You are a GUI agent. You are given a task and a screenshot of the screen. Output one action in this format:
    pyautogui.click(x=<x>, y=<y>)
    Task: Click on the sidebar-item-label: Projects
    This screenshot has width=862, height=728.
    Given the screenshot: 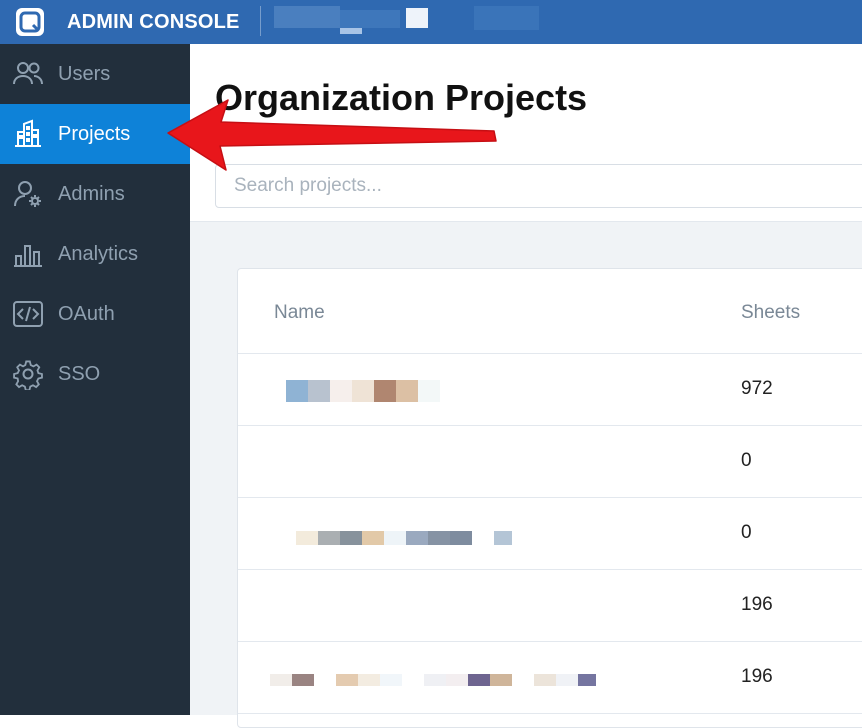 What is the action you would take?
    pyautogui.click(x=94, y=134)
    